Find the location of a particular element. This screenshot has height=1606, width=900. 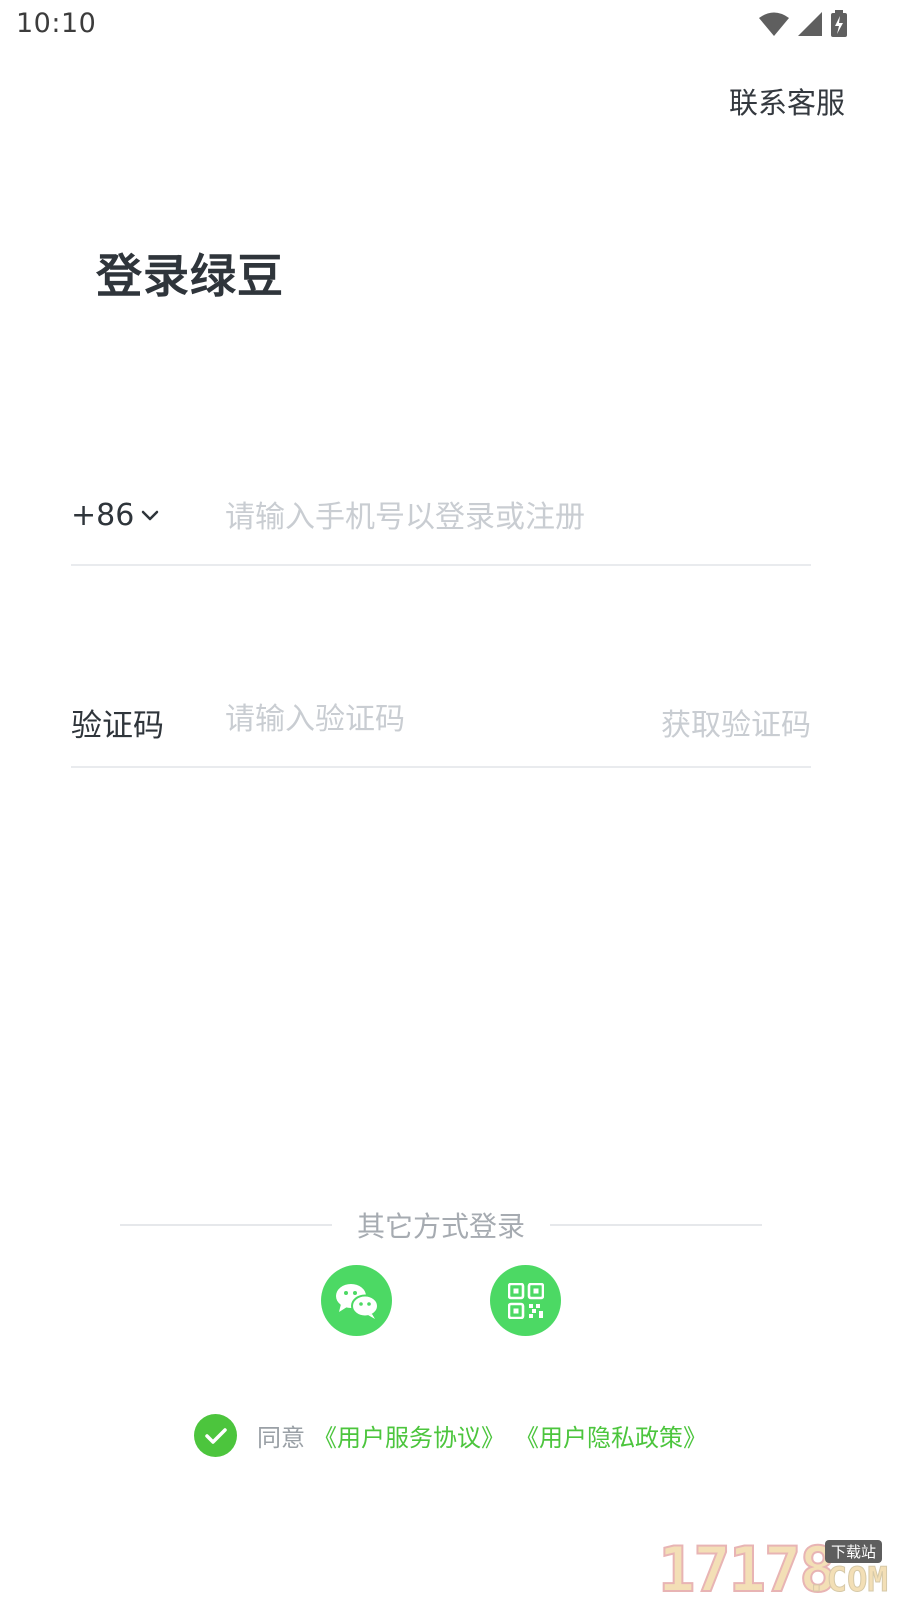

code-input is located at coordinates (425, 719).